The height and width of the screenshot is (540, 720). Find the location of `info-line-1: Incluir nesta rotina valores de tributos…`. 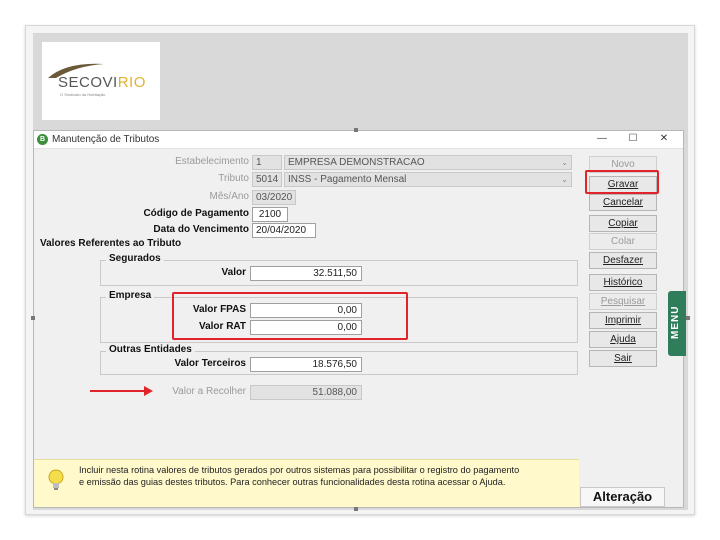

info-line-1: Incluir nesta rotina valores de tributos… is located at coordinates (299, 470).